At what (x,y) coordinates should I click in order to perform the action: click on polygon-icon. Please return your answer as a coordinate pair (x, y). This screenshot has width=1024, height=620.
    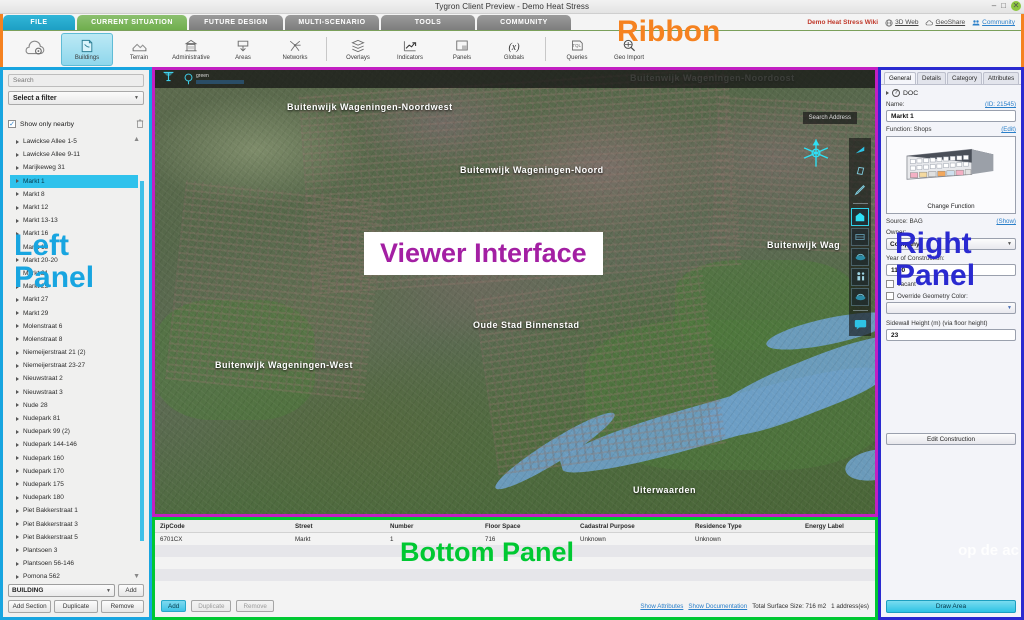
    Looking at the image, I should click on (860, 170).